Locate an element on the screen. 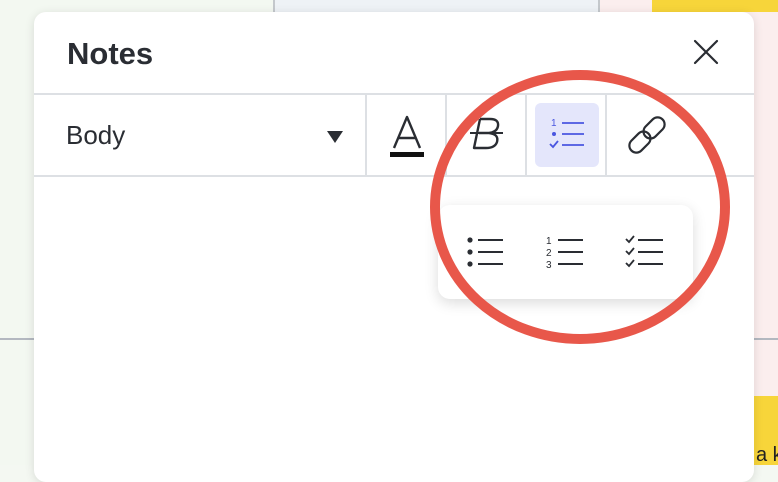  text-color-icon is located at coordinates (407, 136).